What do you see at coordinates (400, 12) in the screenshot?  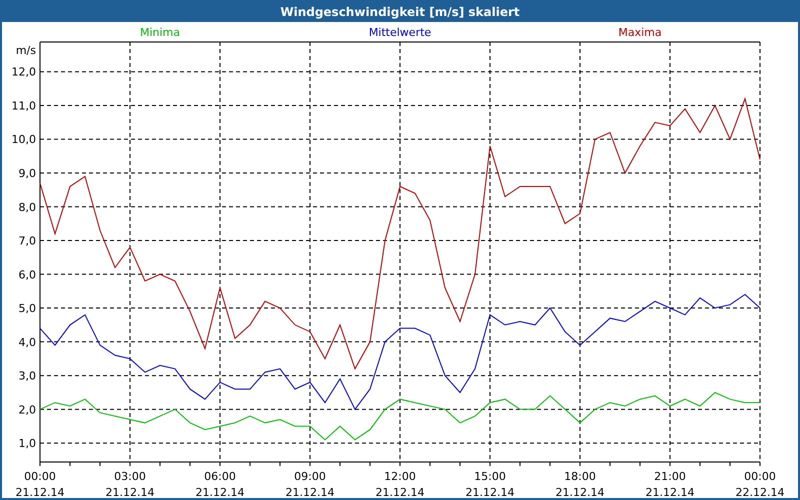 I see `window-title: Windgeschwindigkeit [m/s] skaliert` at bounding box center [400, 12].